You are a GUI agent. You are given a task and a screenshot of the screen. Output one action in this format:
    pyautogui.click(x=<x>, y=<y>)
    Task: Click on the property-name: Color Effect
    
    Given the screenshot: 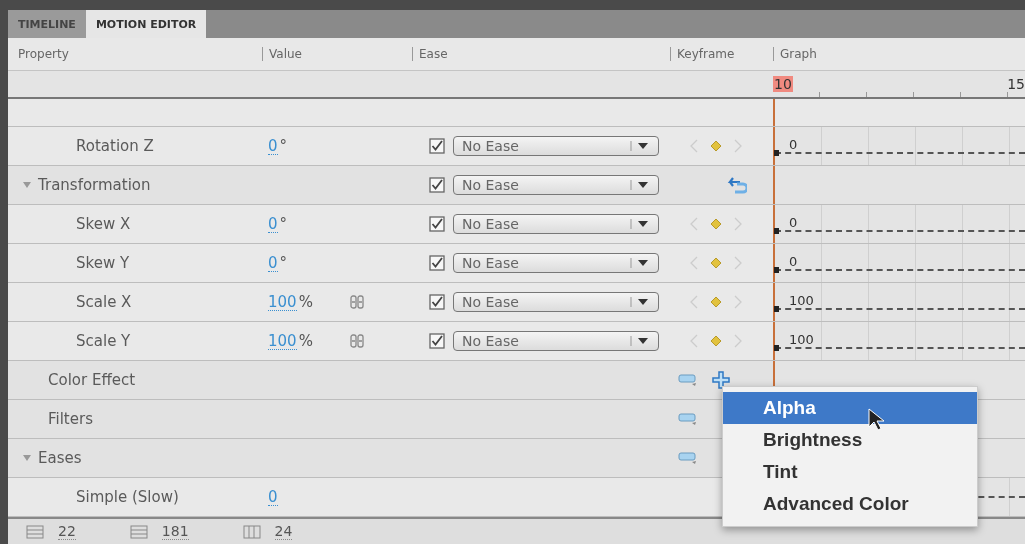 What is the action you would take?
    pyautogui.click(x=92, y=380)
    